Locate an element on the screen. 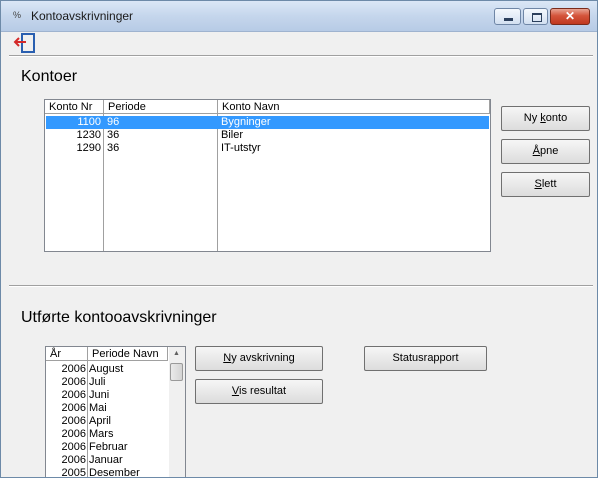 The width and height of the screenshot is (598, 478). depreciation-row: 2005 Desember is located at coordinates (108, 472).